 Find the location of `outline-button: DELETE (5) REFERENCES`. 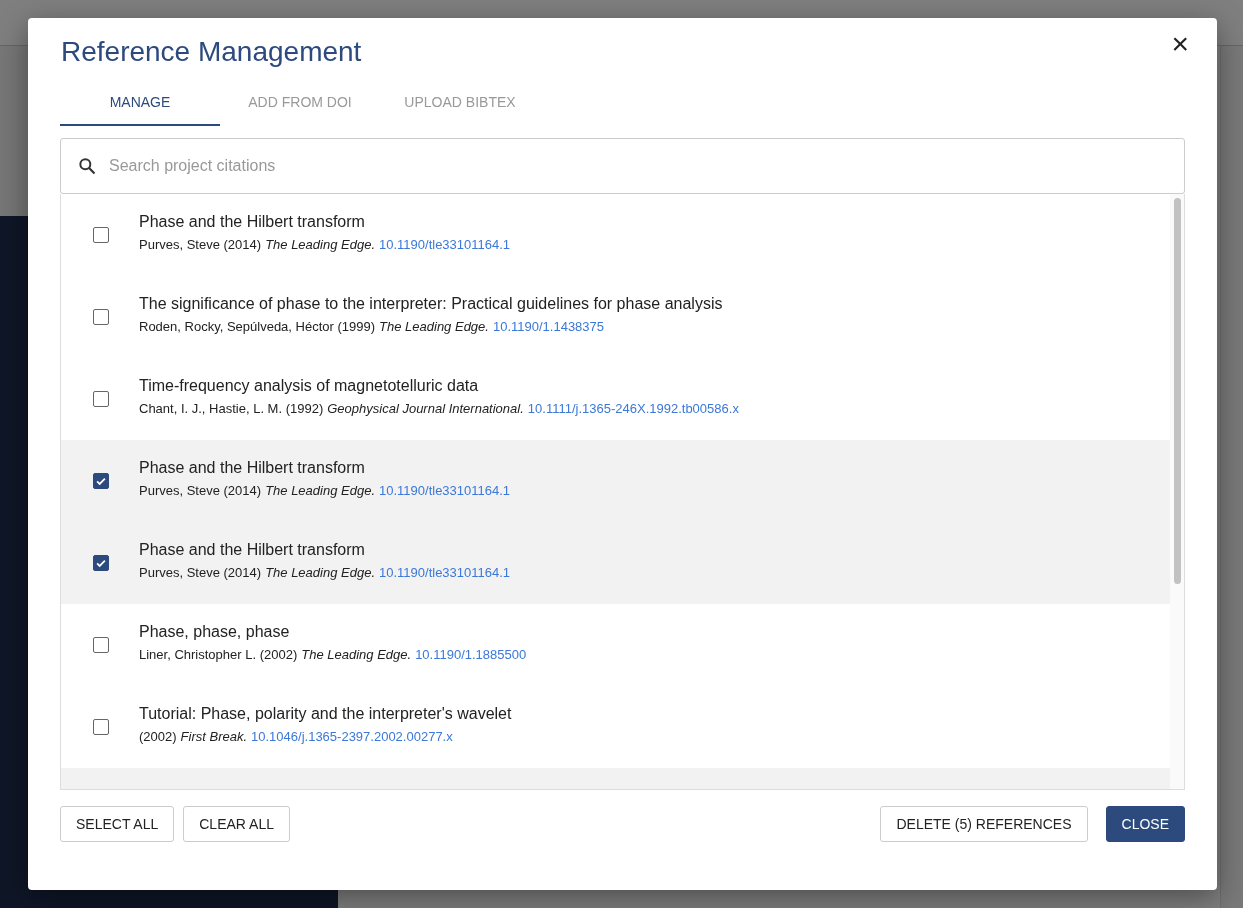

outline-button: DELETE (5) REFERENCES is located at coordinates (984, 824).